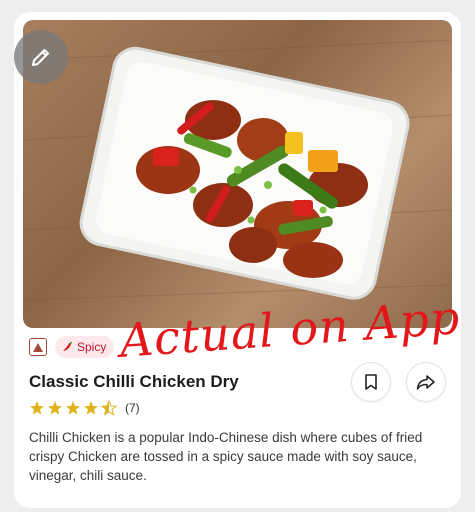 This screenshot has width=475, height=512. I want to click on share-icon, so click(425, 382).